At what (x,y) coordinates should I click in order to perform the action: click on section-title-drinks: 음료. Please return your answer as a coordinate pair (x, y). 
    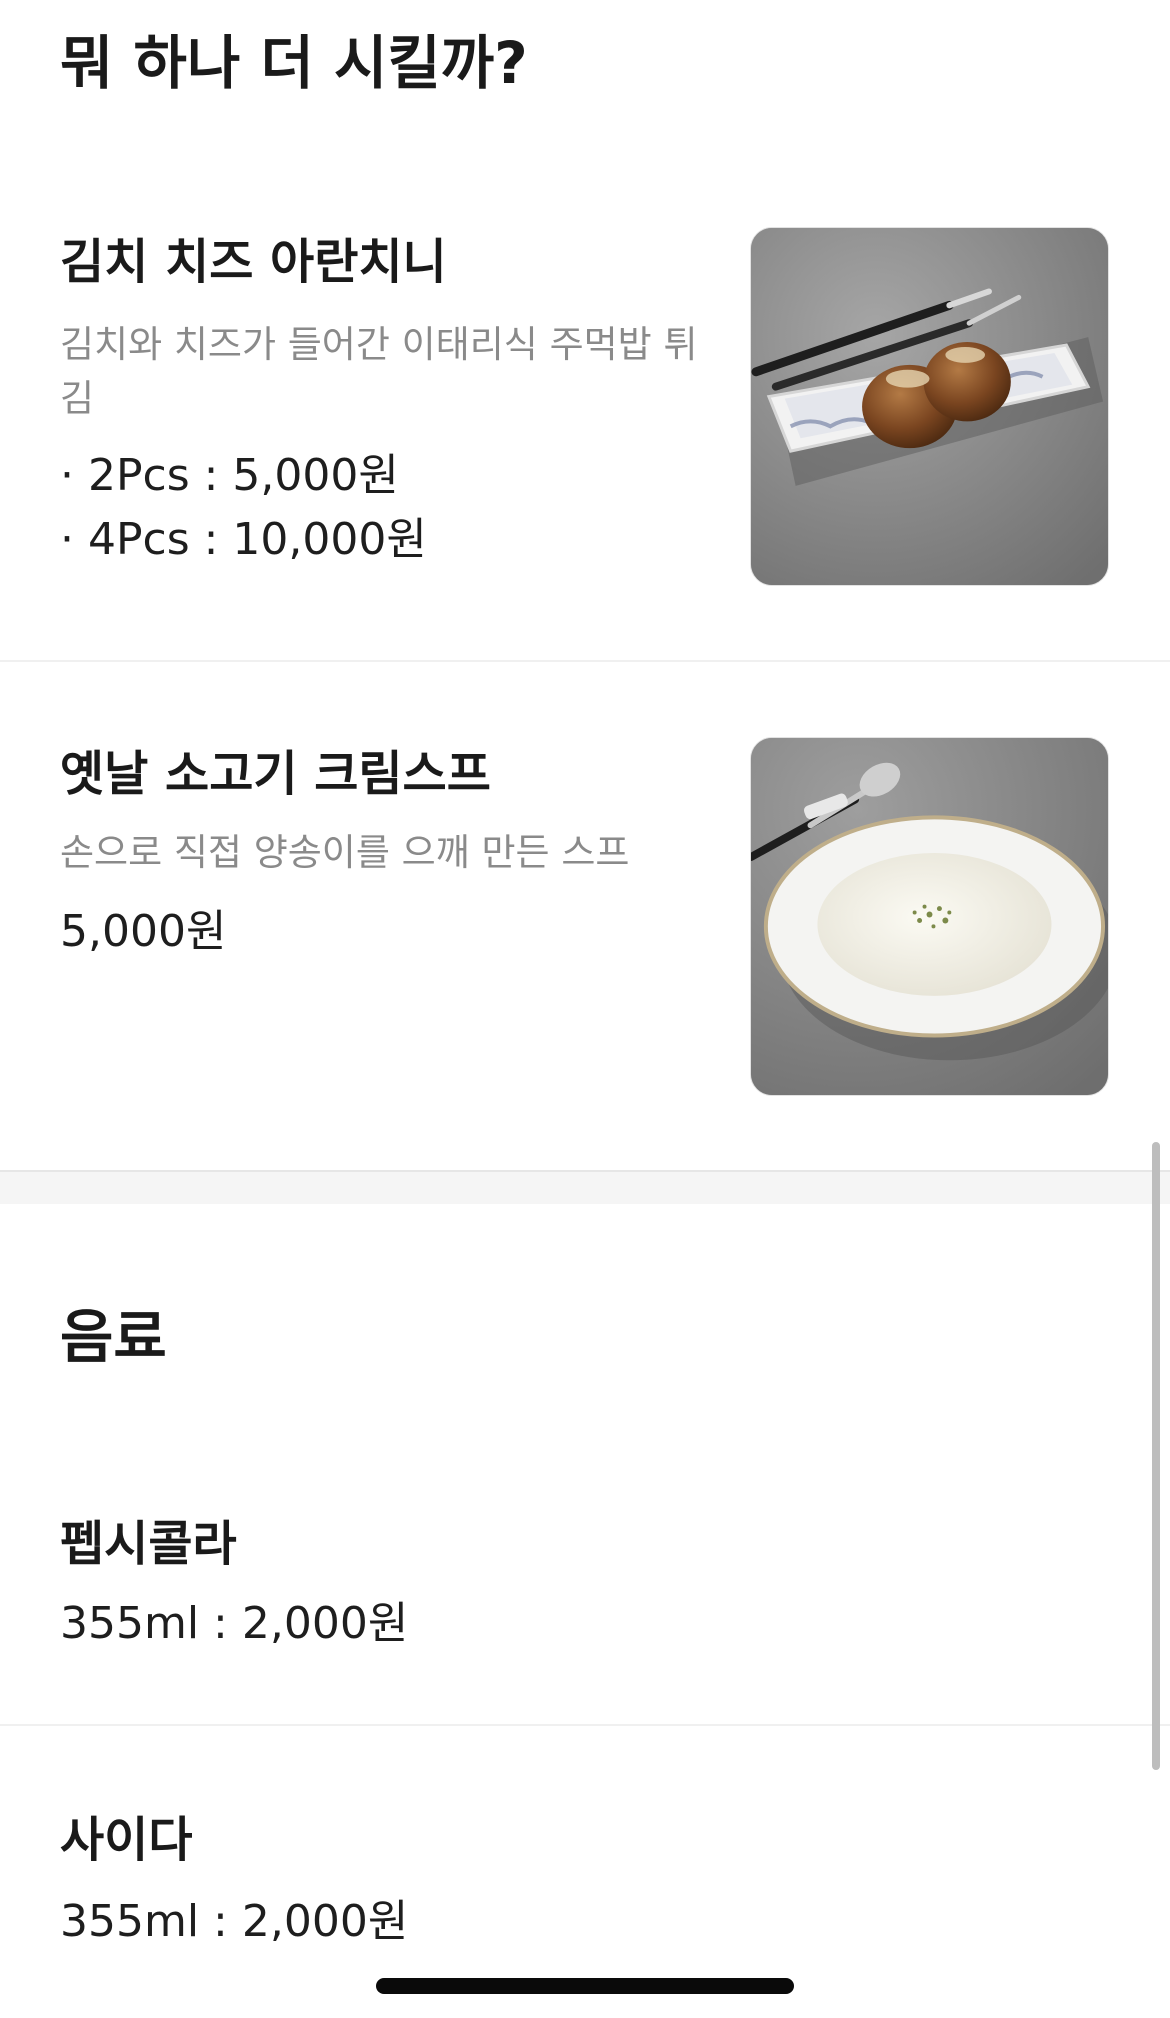
    Looking at the image, I should click on (113, 1337).